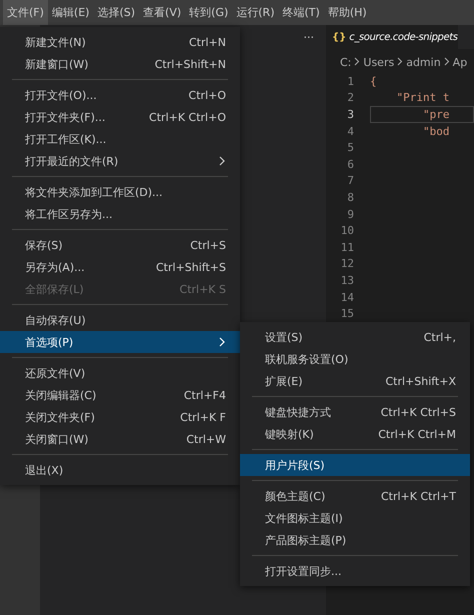 This screenshot has width=474, height=615. What do you see at coordinates (25, 12) in the screenshot?
I see `menu-bar-item: 文件(F)` at bounding box center [25, 12].